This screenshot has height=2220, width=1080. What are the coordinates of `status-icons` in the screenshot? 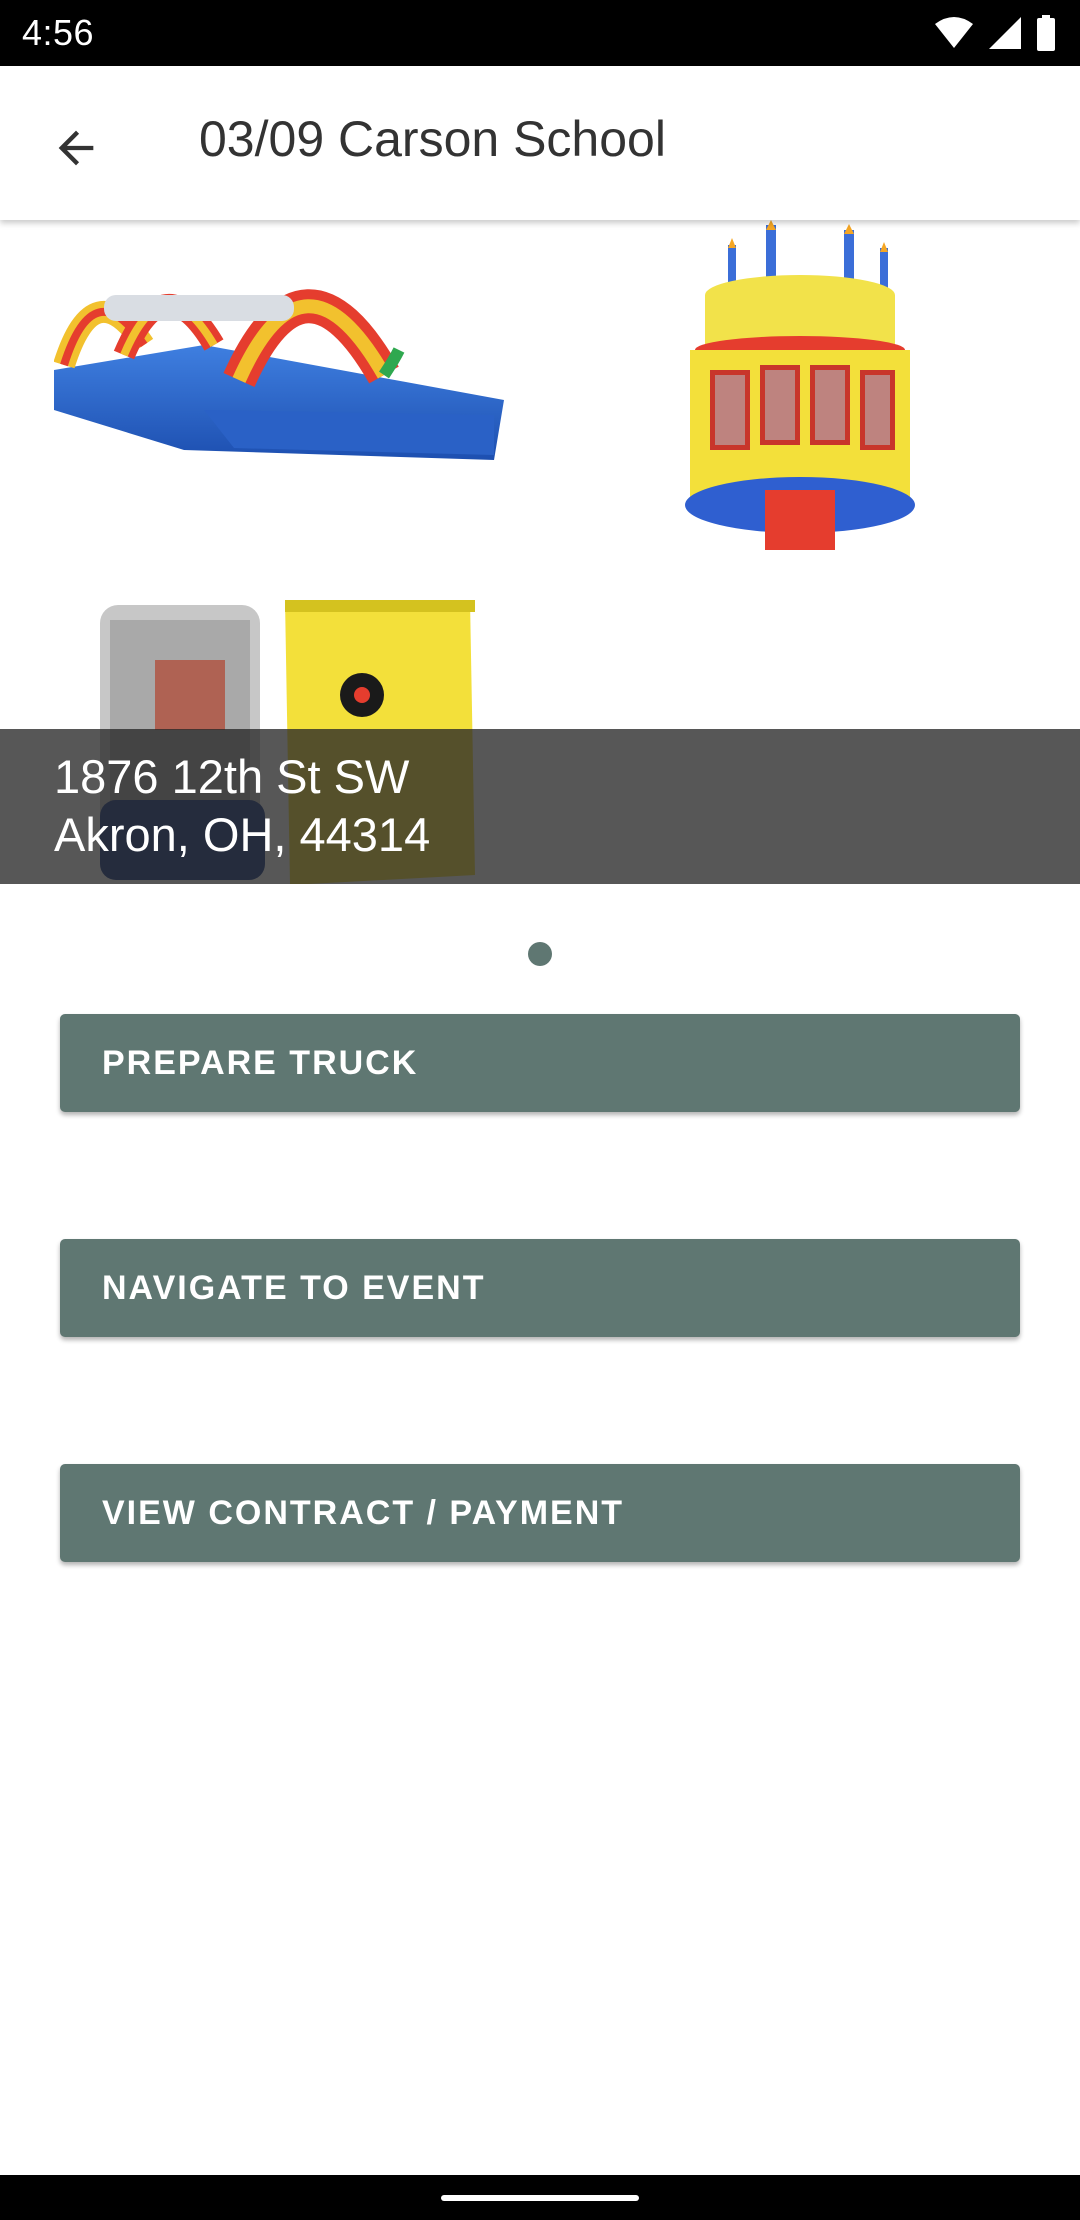 It's located at (995, 33).